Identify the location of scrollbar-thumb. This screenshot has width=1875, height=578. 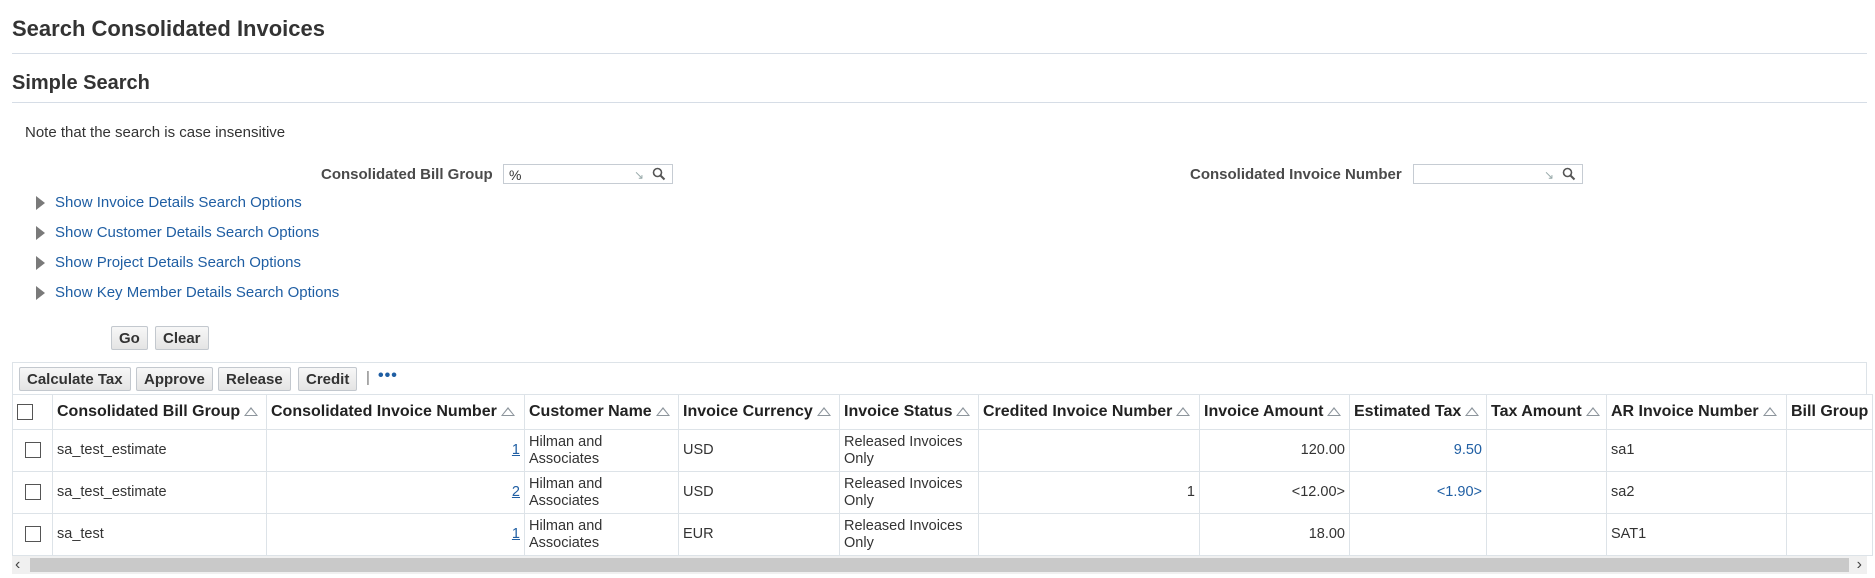
(939, 565).